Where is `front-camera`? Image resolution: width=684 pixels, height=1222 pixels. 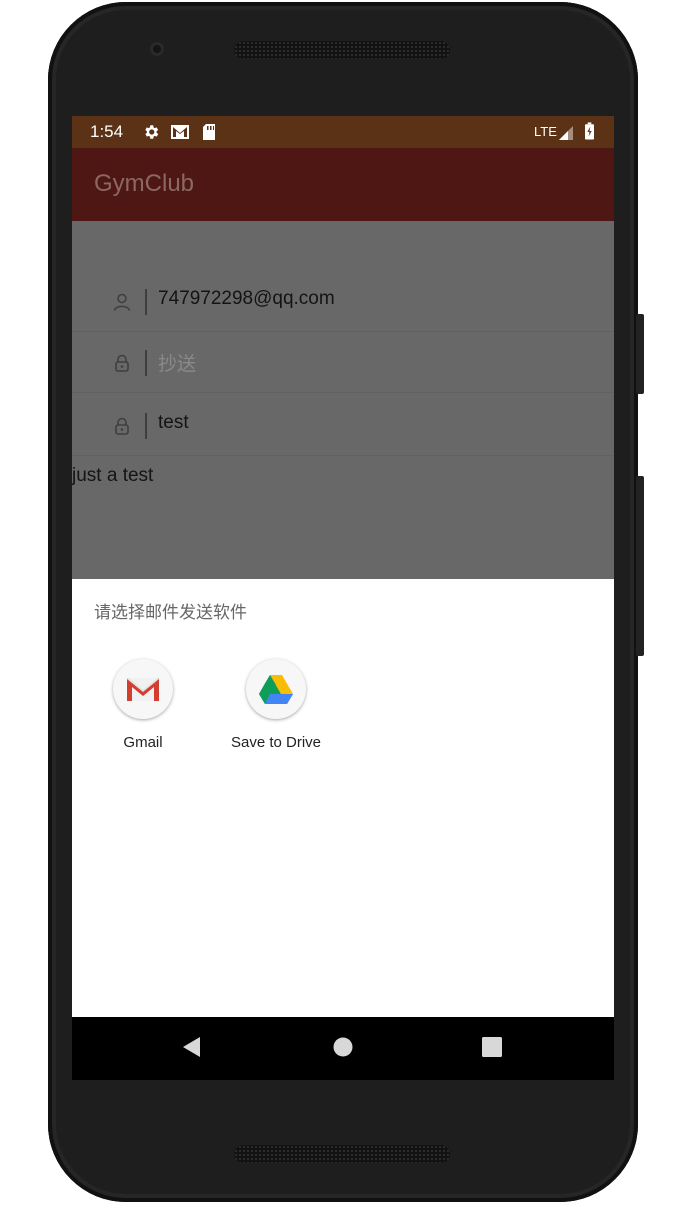 front-camera is located at coordinates (157, 49).